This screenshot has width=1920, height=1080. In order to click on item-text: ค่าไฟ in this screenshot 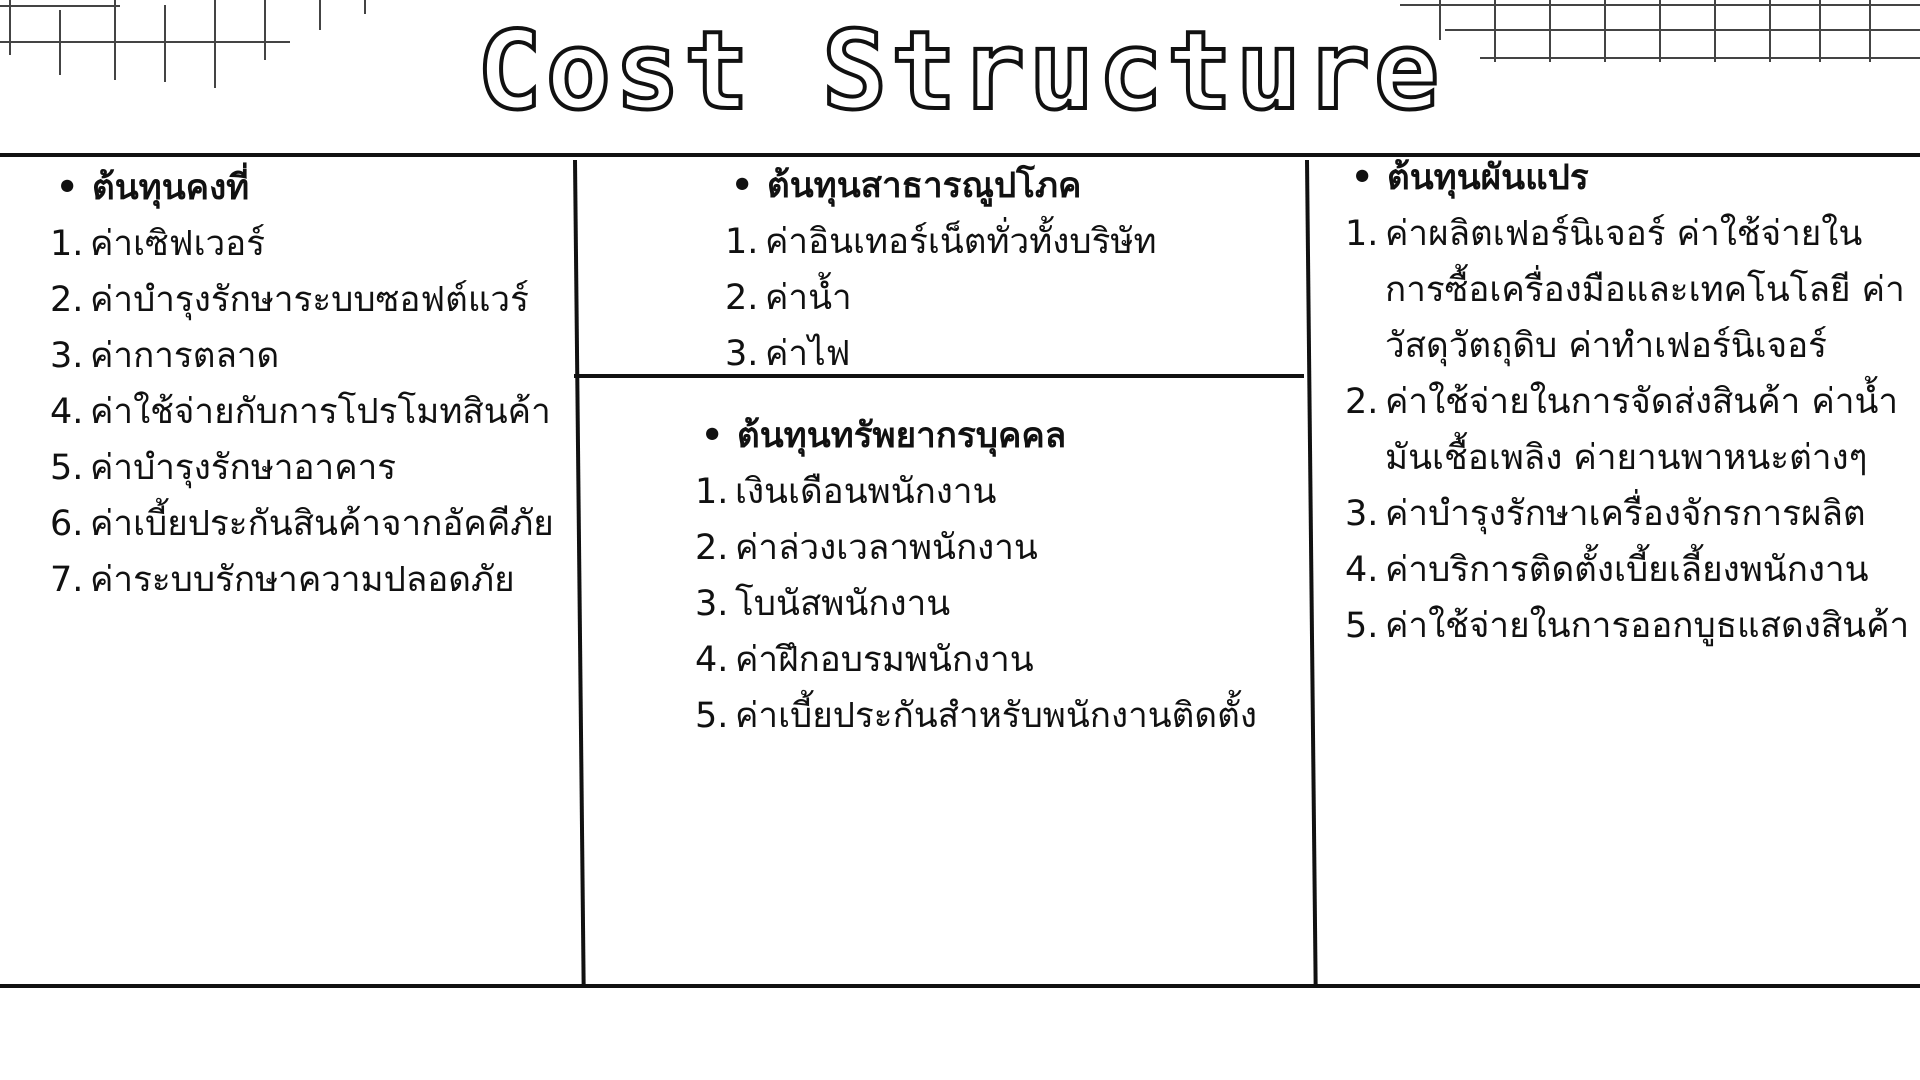, I will do `click(808, 354)`.